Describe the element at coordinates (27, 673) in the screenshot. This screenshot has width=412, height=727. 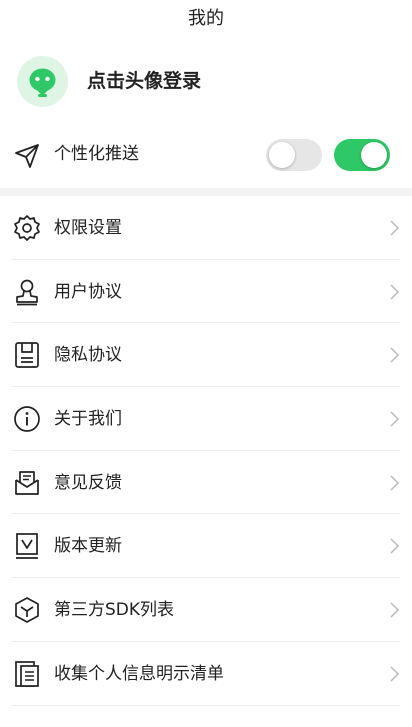
I see `list-document-icon` at that location.